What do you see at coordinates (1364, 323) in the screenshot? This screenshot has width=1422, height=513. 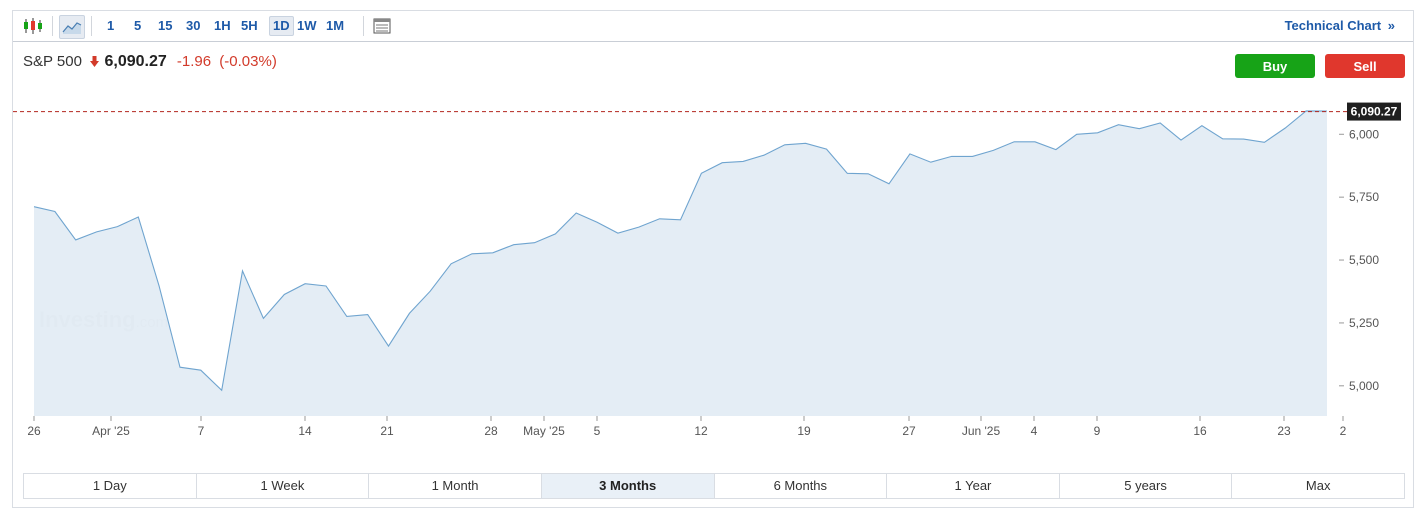 I see `y-tick-label: 5,250` at bounding box center [1364, 323].